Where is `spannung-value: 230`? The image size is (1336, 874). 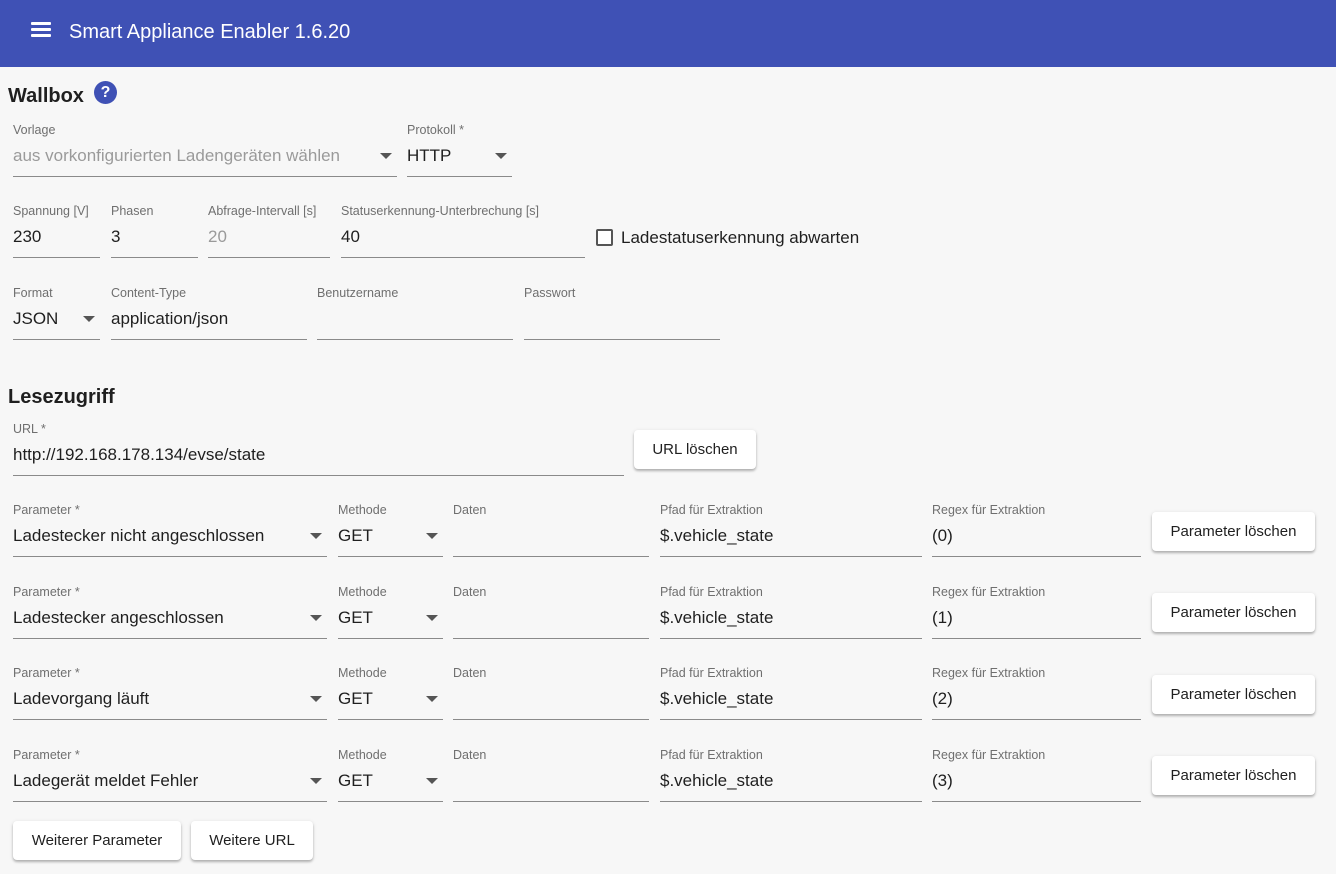
spannung-value: 230 is located at coordinates (27, 236).